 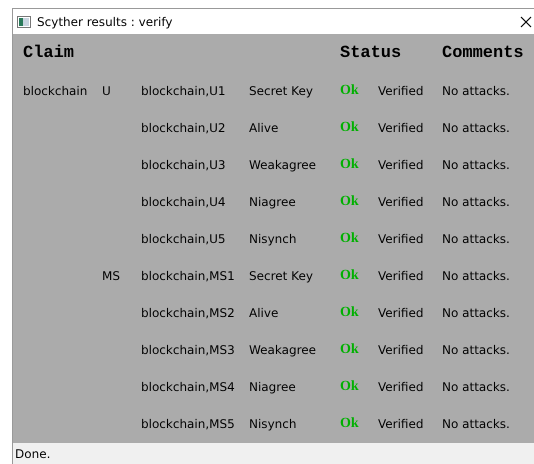 What do you see at coordinates (188, 424) in the screenshot?
I see `claim-id: blockchain,MS5` at bounding box center [188, 424].